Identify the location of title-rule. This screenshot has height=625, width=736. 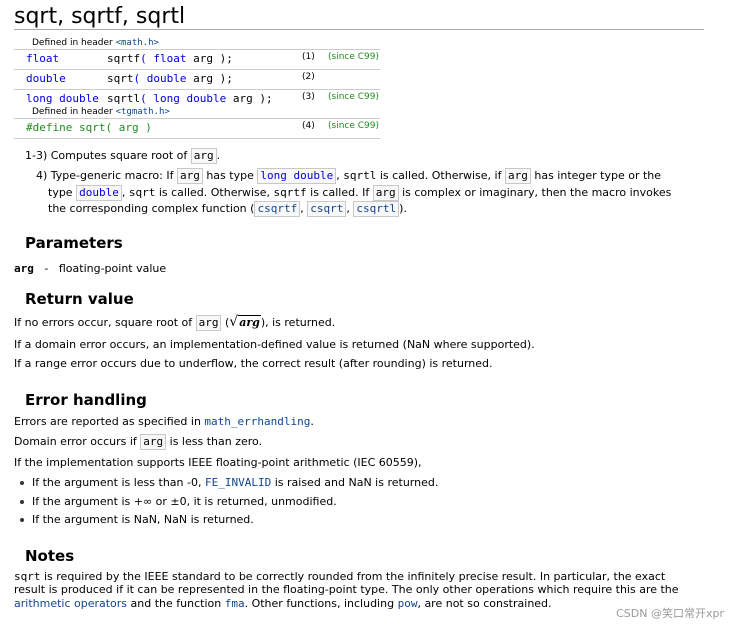
(359, 29).